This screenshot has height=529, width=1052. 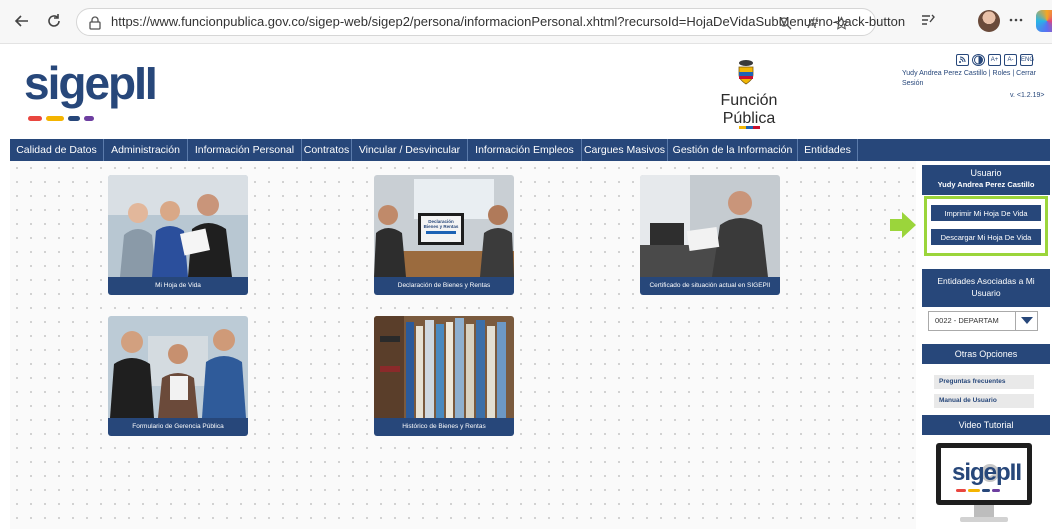 I want to click on app-version: v. <1.2.19>, so click(x=1027, y=95).